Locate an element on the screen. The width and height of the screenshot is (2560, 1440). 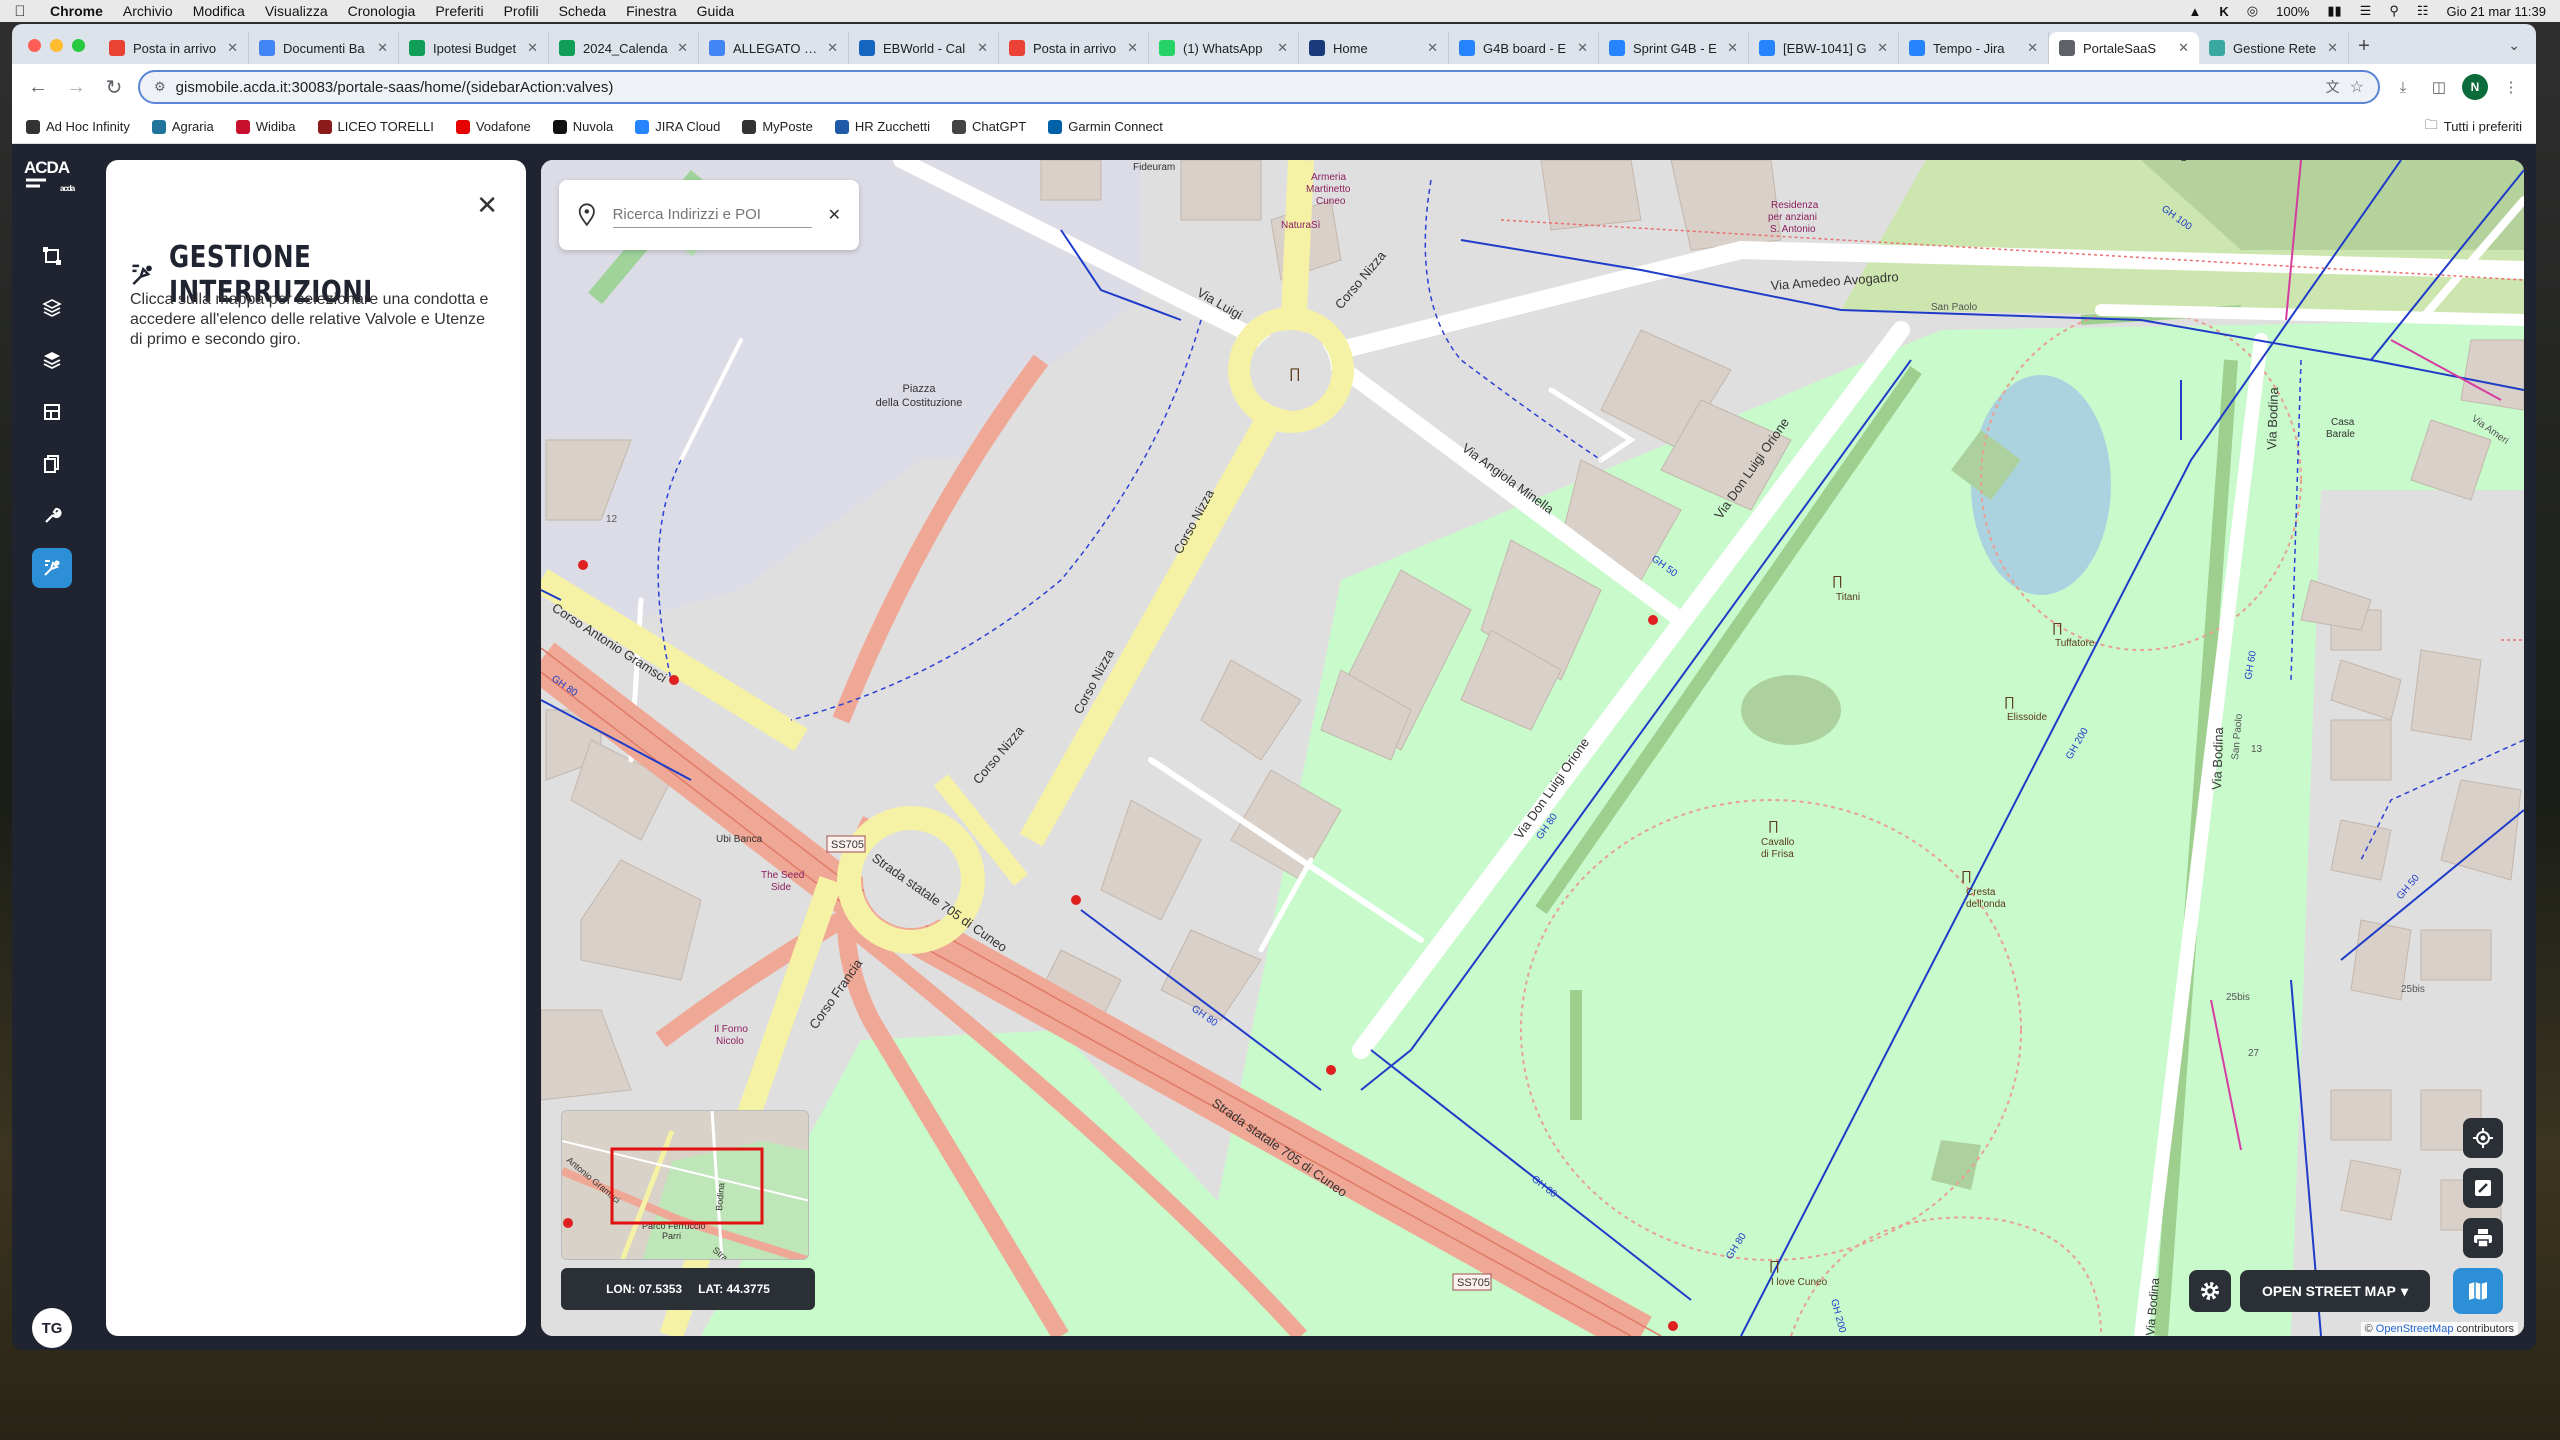
bookmark-item: Nuvola is located at coordinates (582, 126).